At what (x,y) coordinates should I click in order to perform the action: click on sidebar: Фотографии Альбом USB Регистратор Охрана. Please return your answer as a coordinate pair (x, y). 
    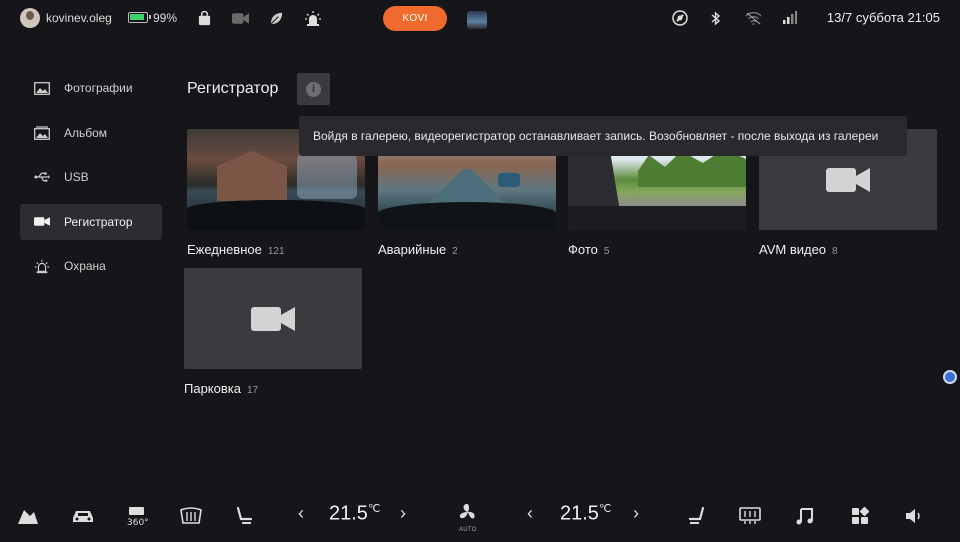
    Looking at the image, I should click on (91, 181).